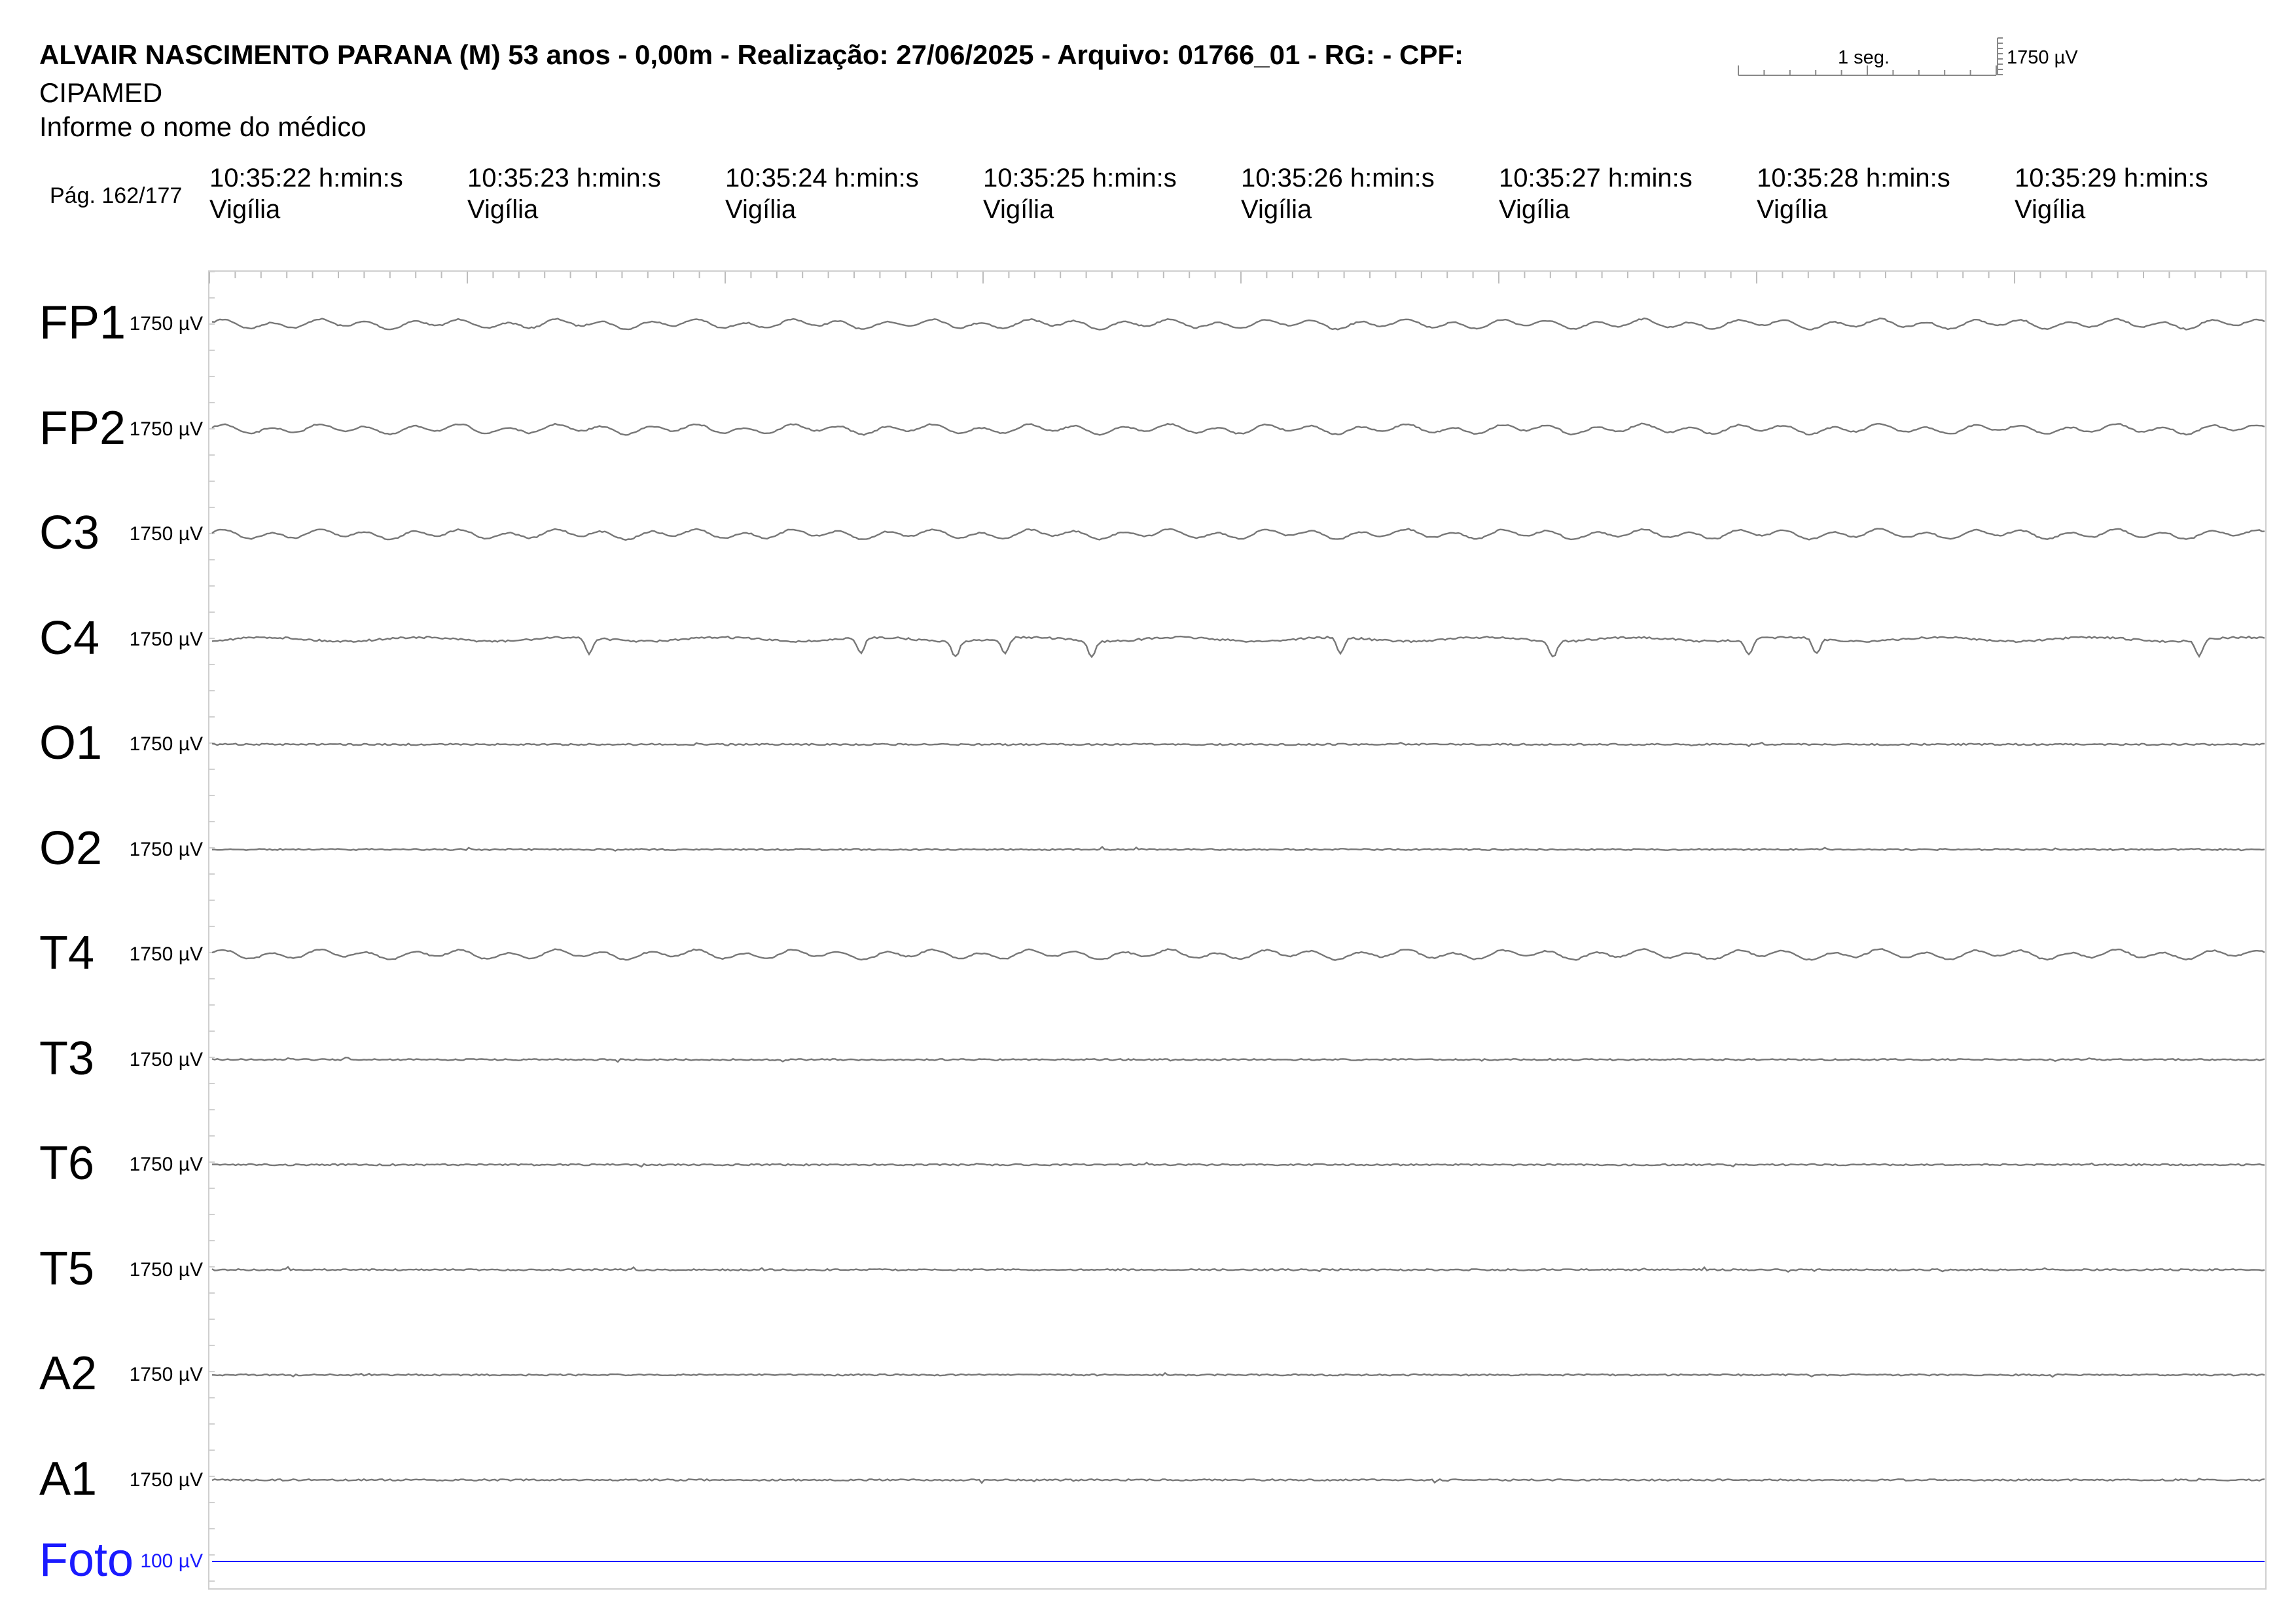  What do you see at coordinates (1238, 1375) in the screenshot?
I see `trace-a2` at bounding box center [1238, 1375].